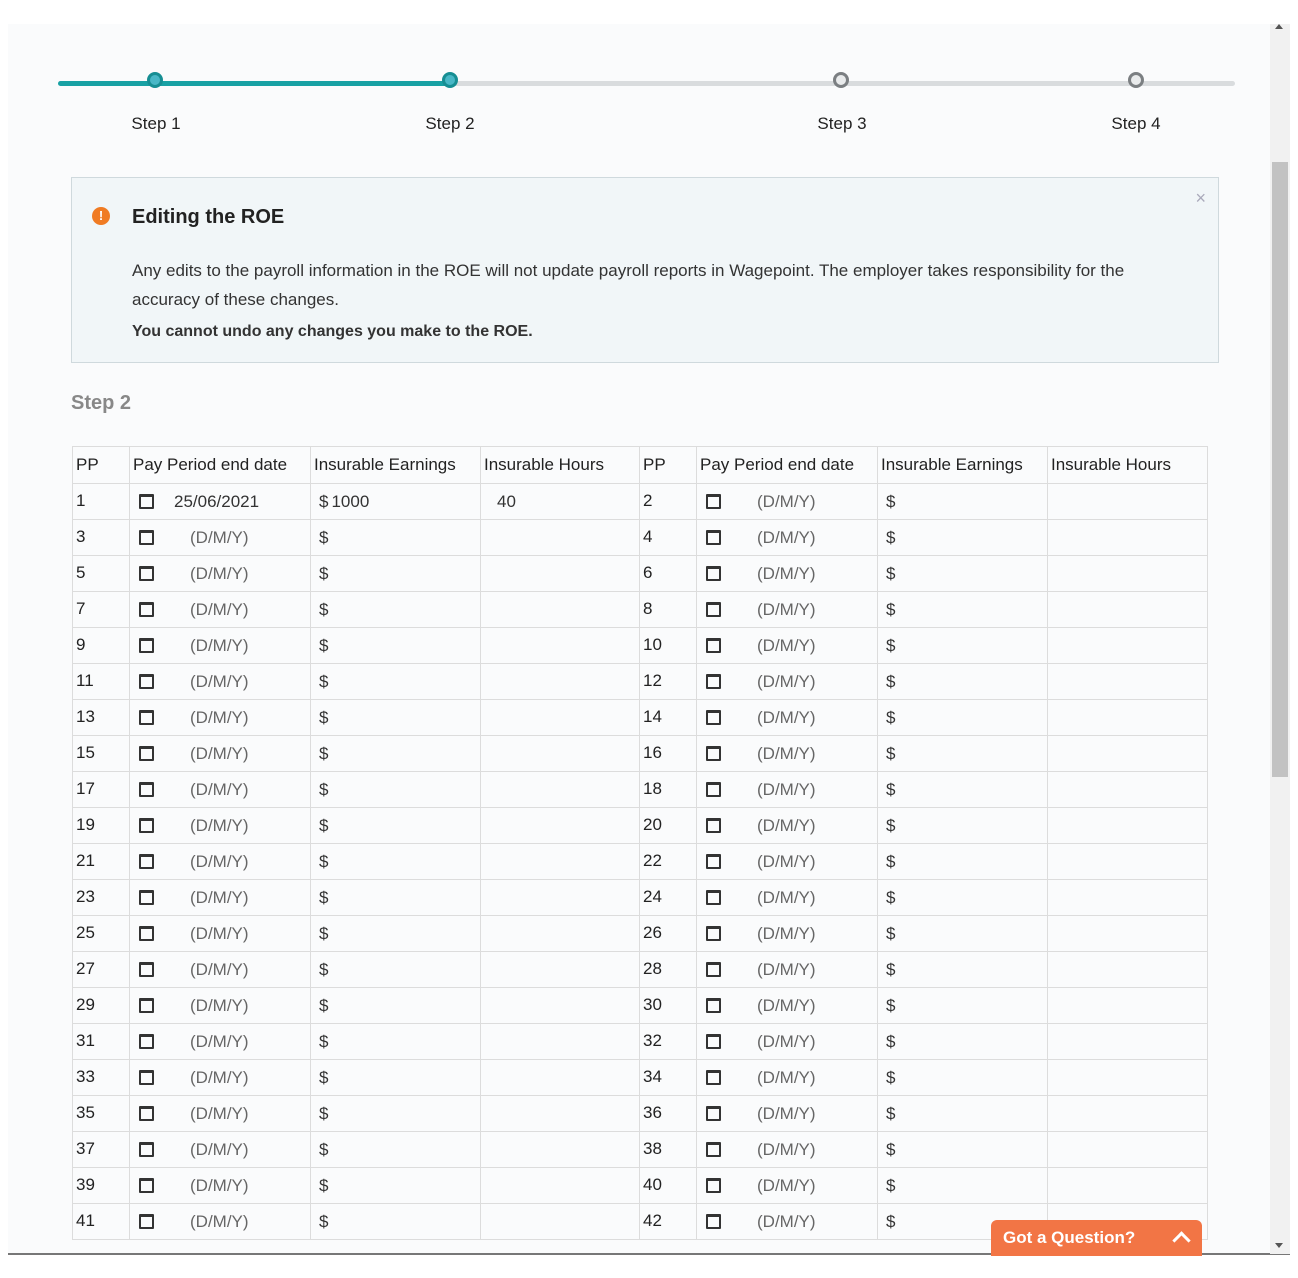  Describe the element at coordinates (1280, 469) in the screenshot. I see `scrollbar-thumb` at that location.